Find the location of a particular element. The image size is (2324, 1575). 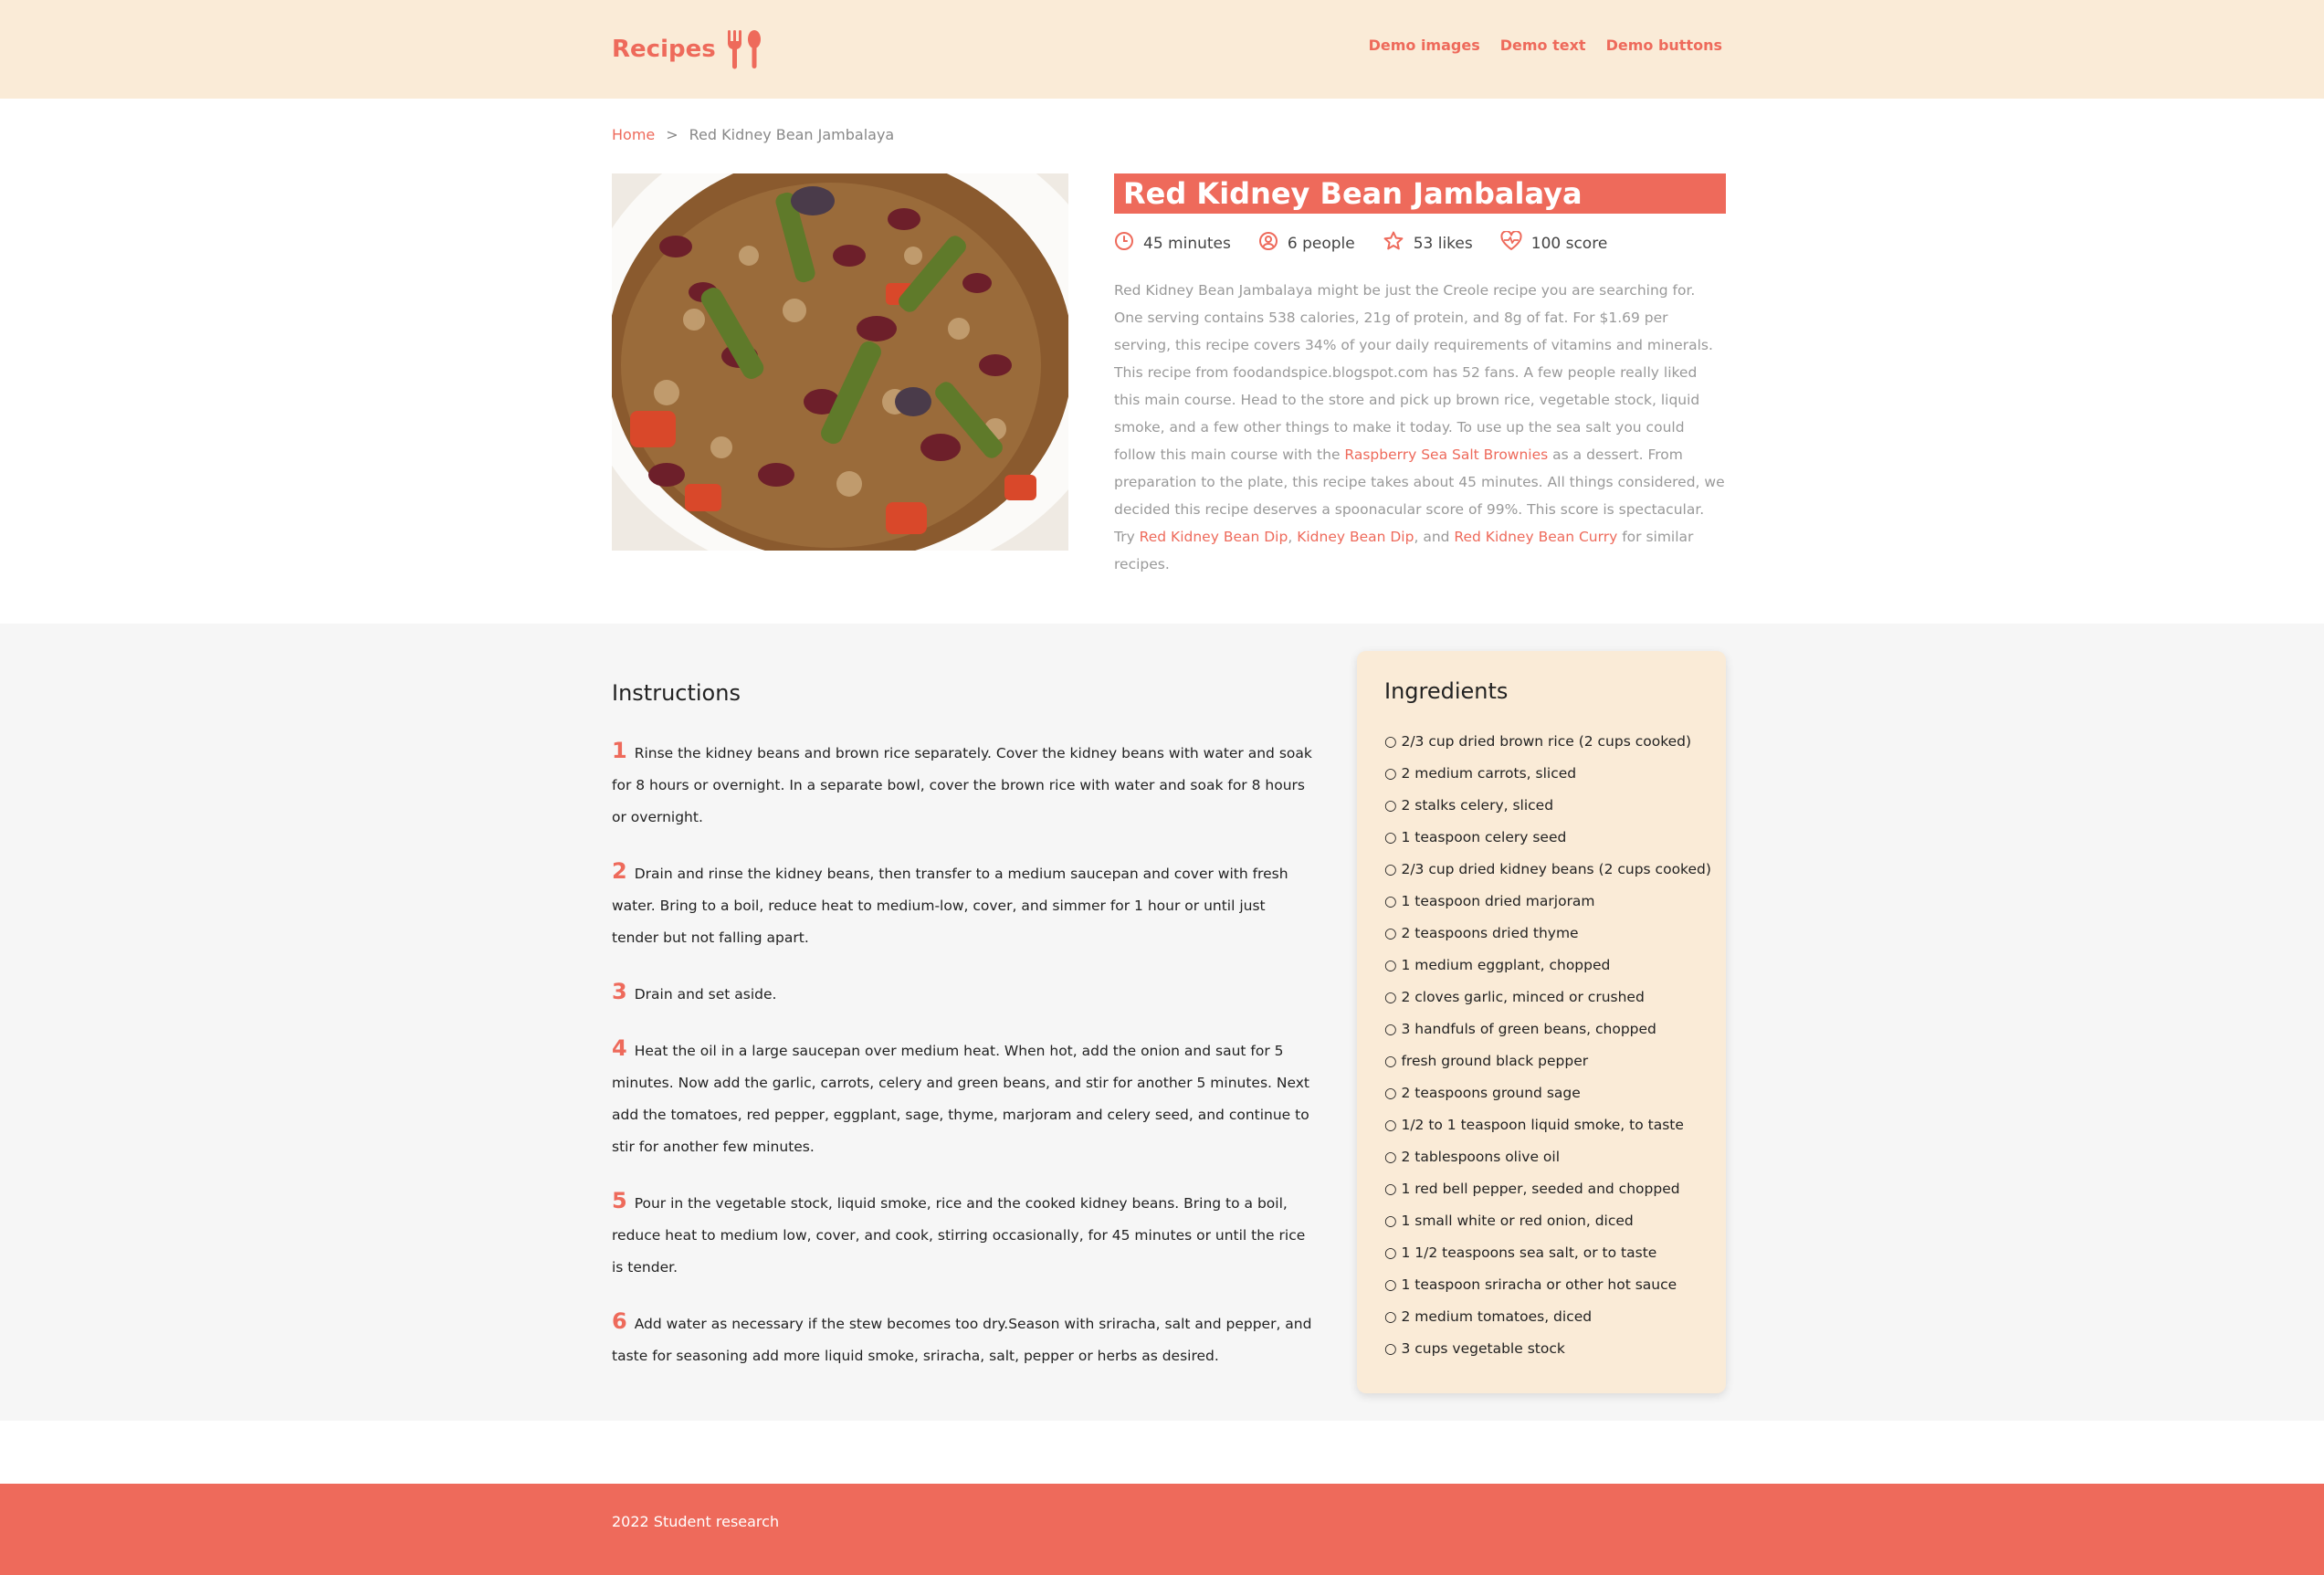

ingredient-item: ○ 1 teaspoon sriracha or other hot sauce is located at coordinates (1530, 1284).